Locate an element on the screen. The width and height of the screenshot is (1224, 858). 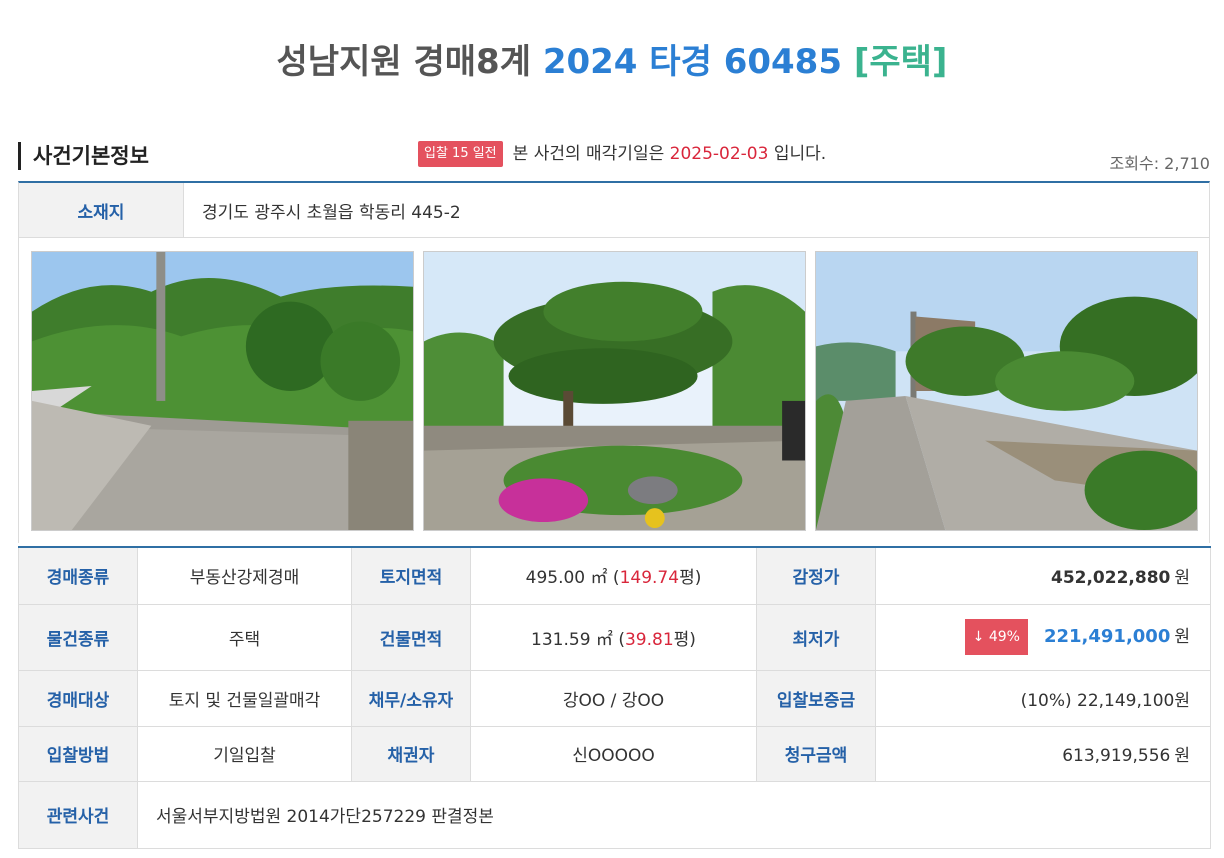
notice-prefix: 본 사건의 매각기일은 is located at coordinates (588, 154).